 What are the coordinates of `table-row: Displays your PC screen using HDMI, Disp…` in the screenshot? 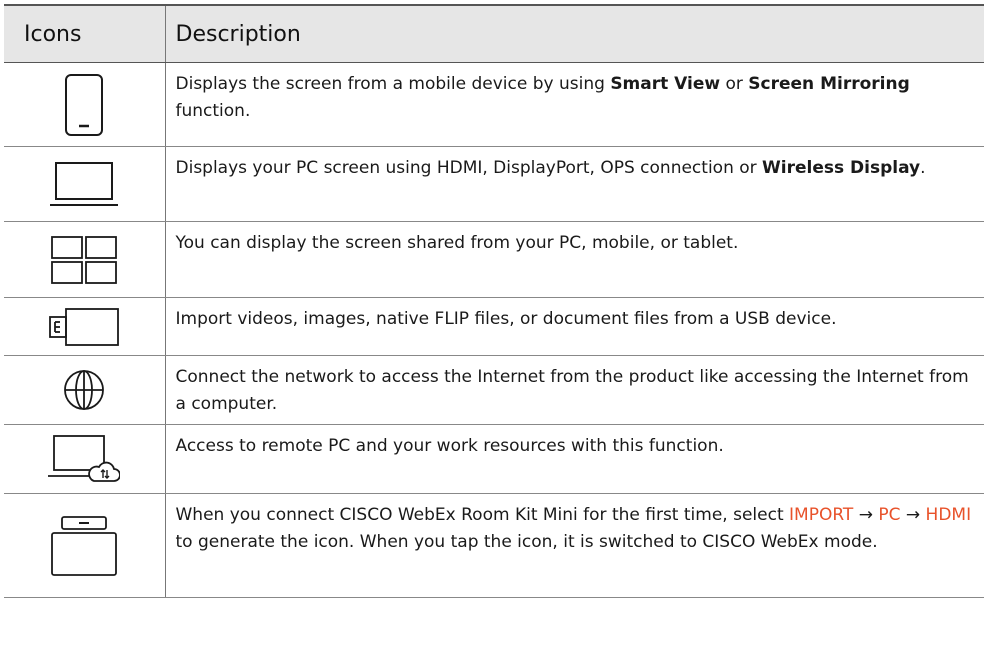 It's located at (494, 184).